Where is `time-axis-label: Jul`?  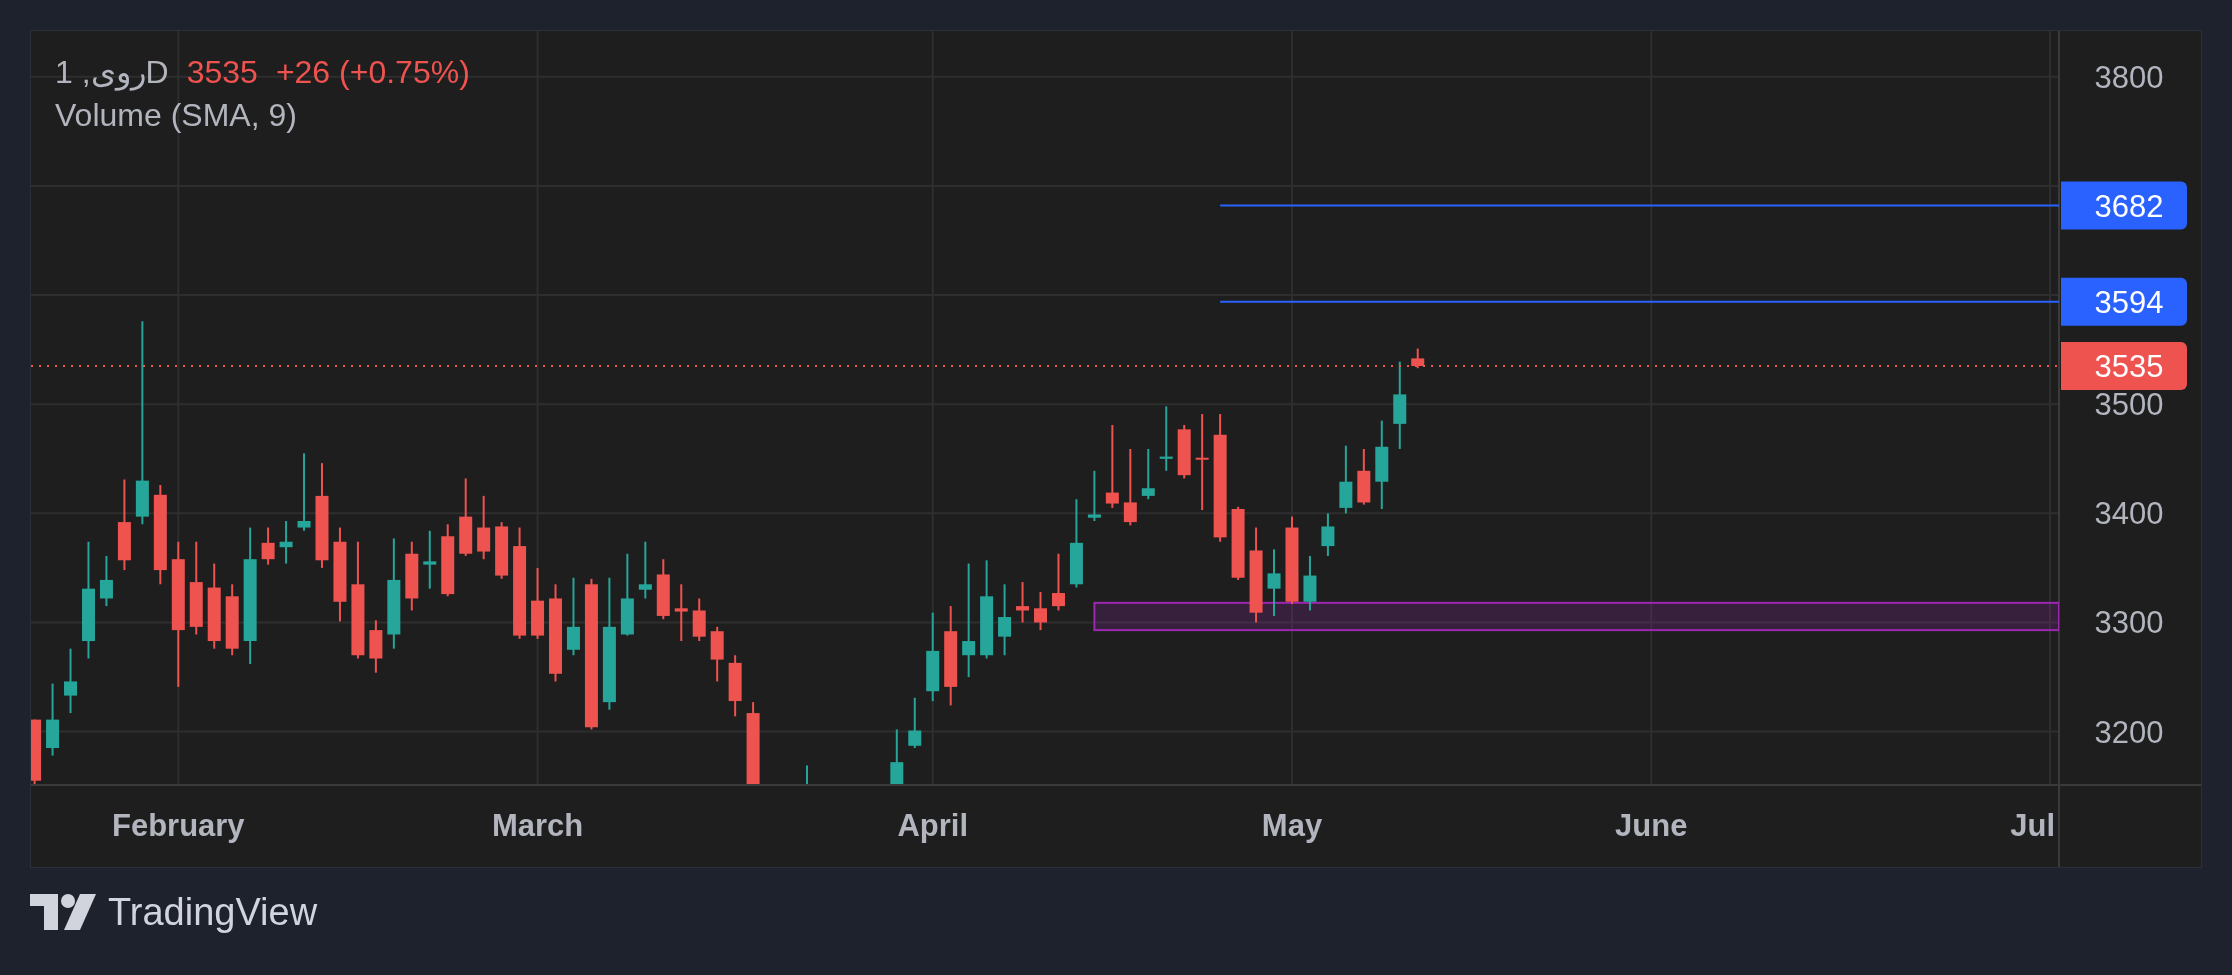 time-axis-label: Jul is located at coordinates (2032, 825).